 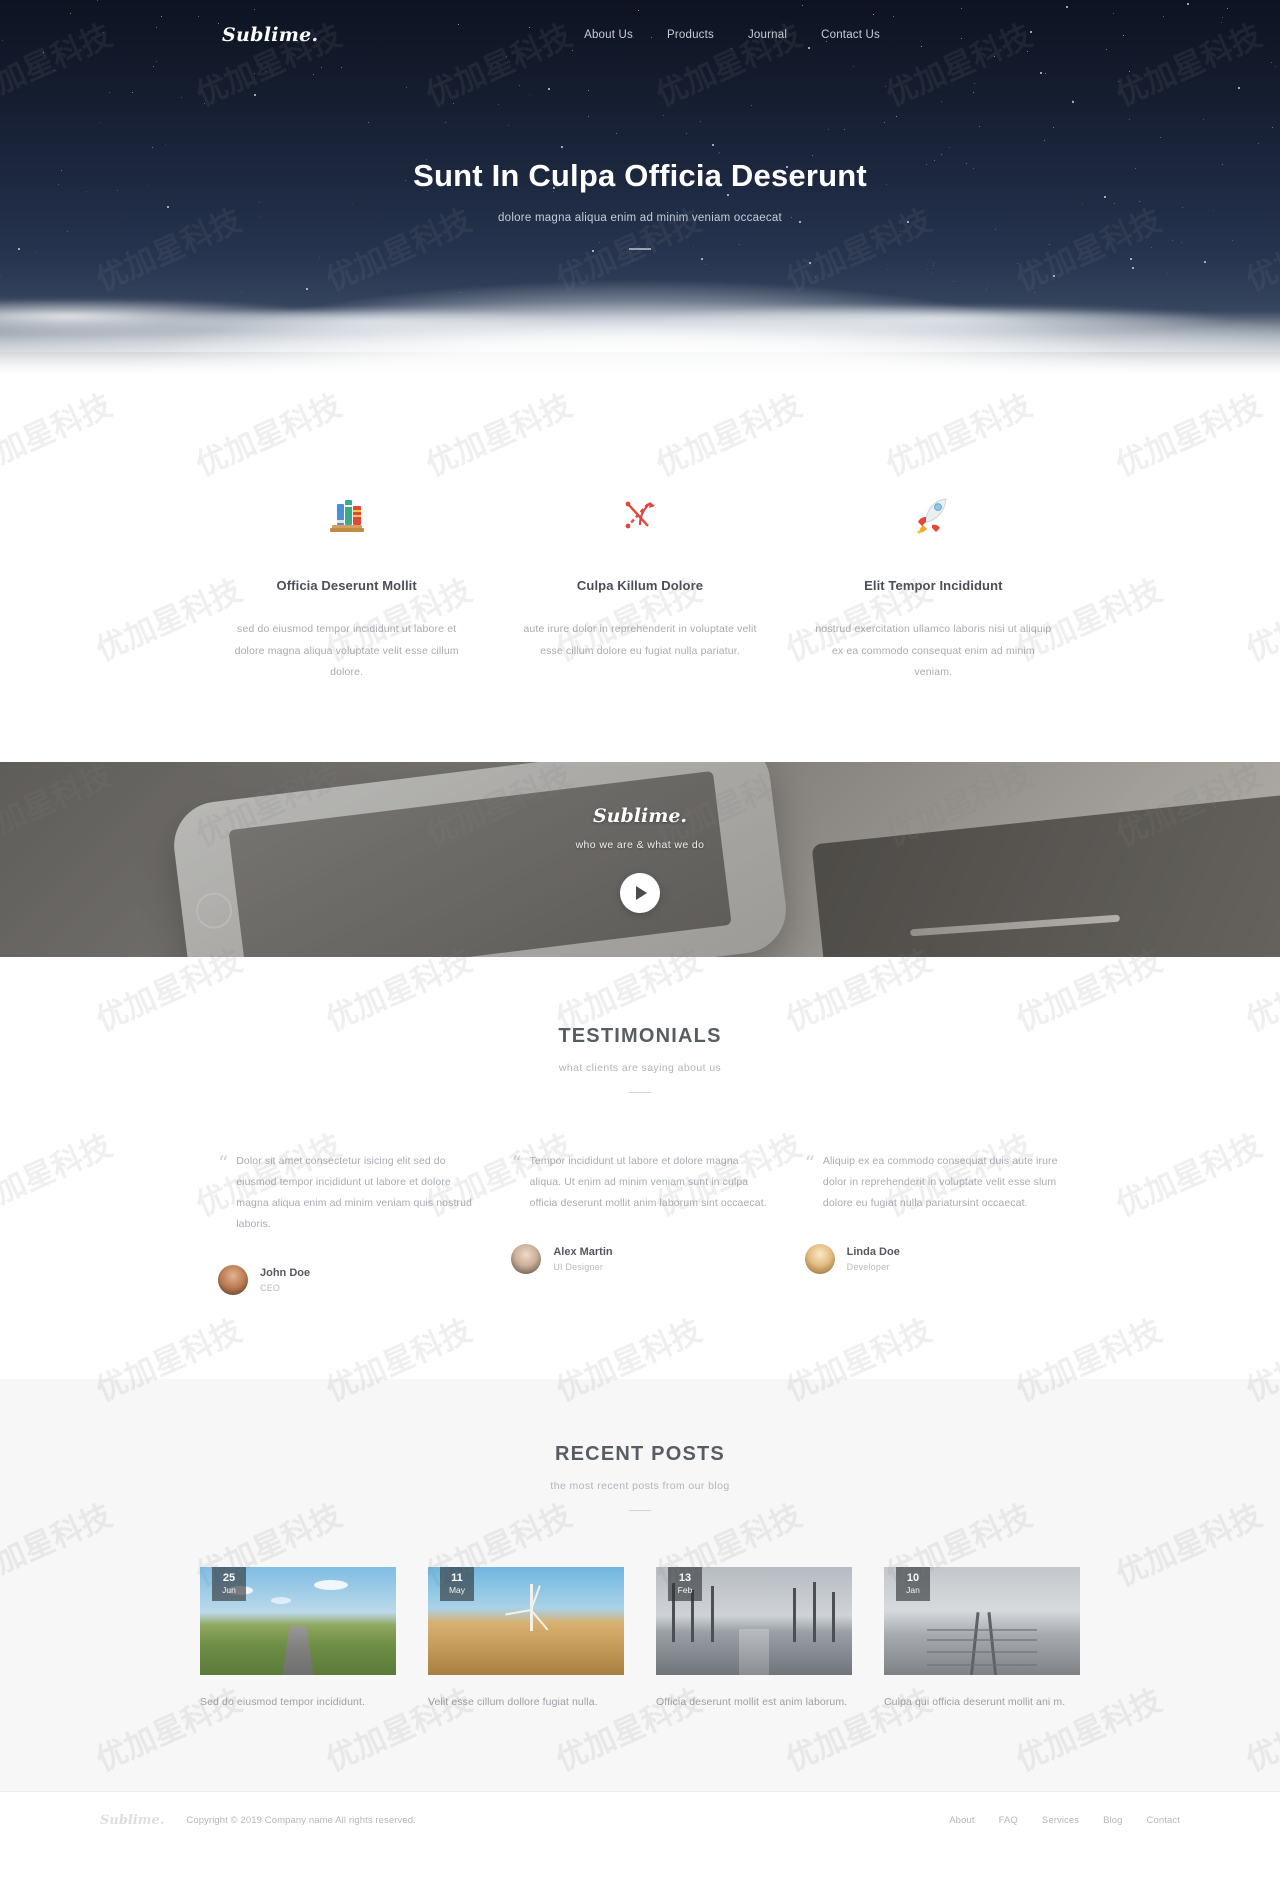 What do you see at coordinates (1163, 1820) in the screenshot?
I see `footer-link-contact: Contact` at bounding box center [1163, 1820].